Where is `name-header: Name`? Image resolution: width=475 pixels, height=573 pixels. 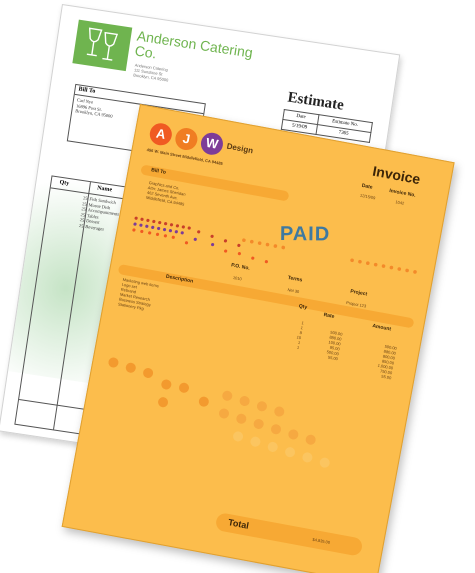 name-header: Name is located at coordinates (104, 189).